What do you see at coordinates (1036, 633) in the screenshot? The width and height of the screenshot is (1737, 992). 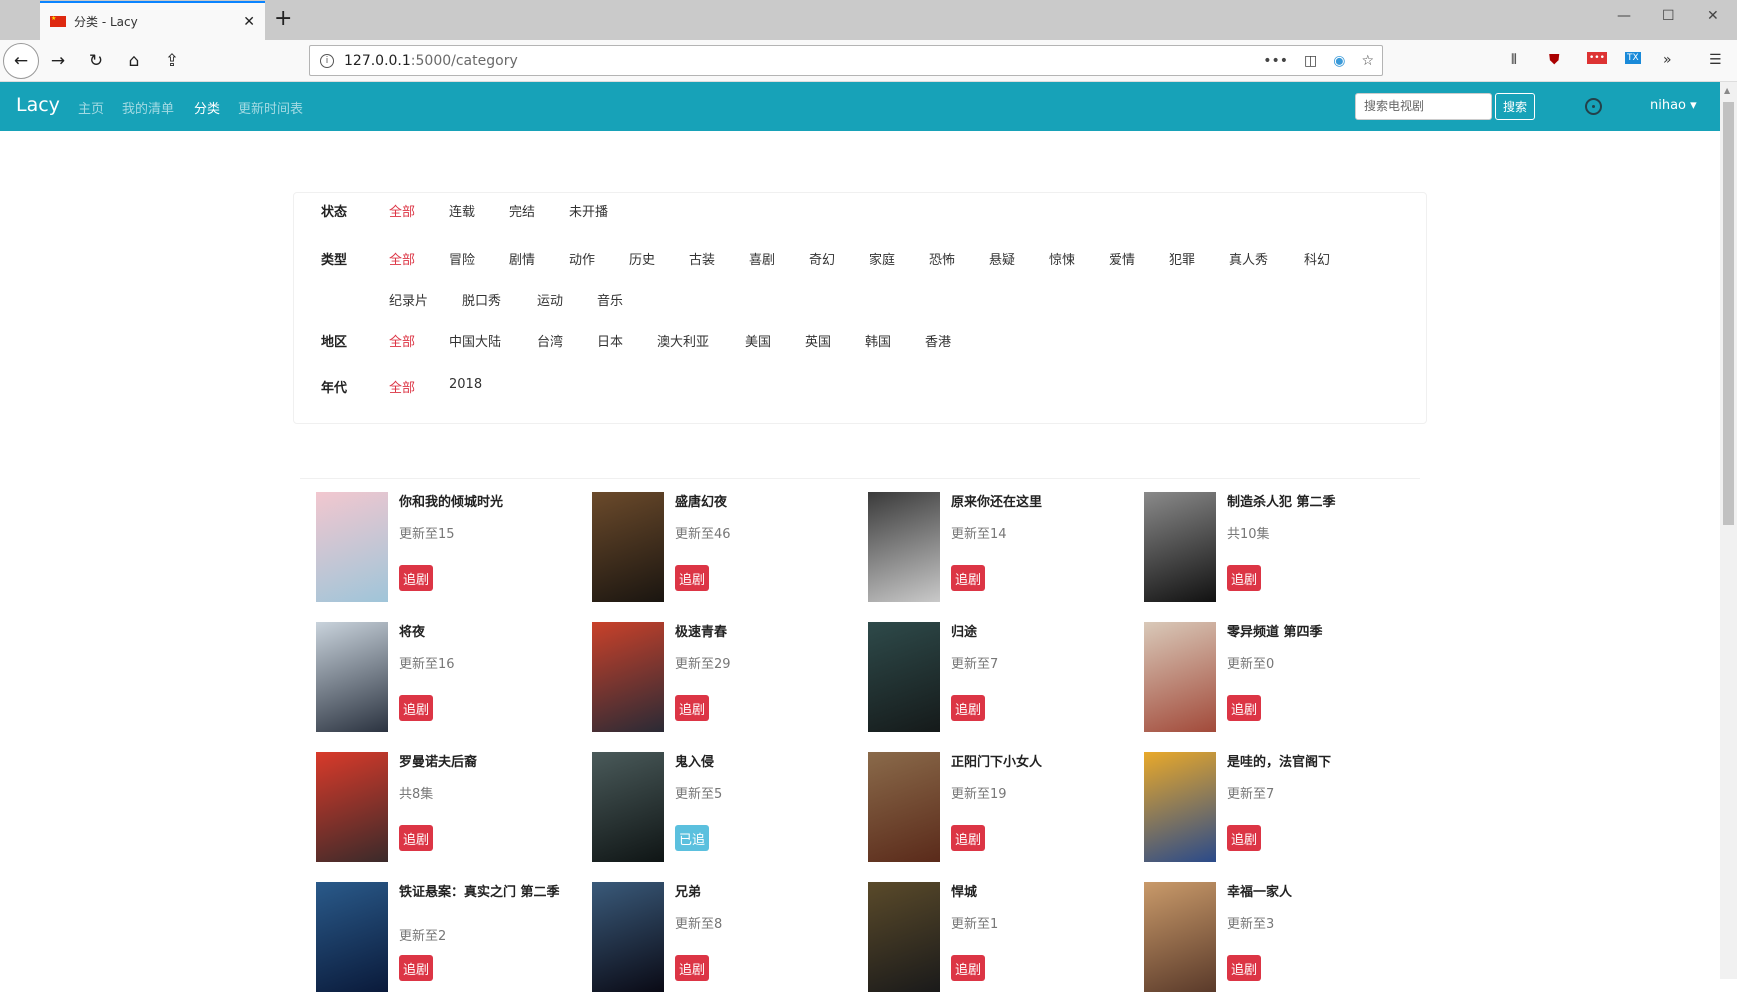 I see `show-title: 归途` at bounding box center [1036, 633].